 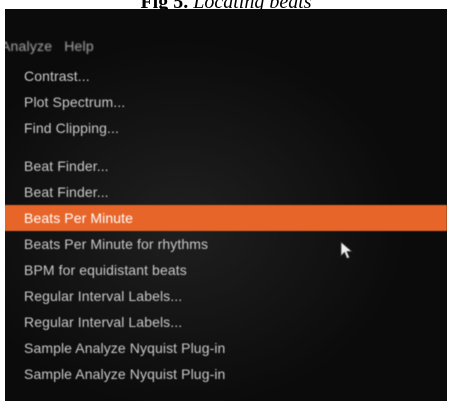 I want to click on menu-item-bpm-equidistant: BPM for equidistant beats, so click(x=226, y=270).